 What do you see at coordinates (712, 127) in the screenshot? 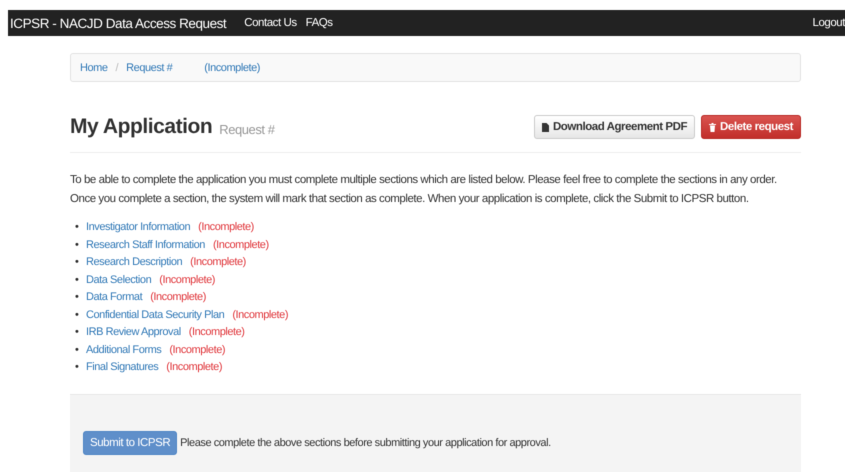
I see `trash-icon` at bounding box center [712, 127].